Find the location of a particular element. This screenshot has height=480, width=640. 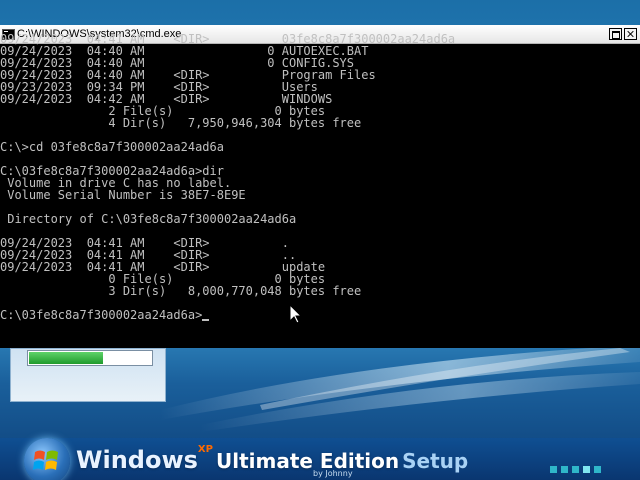

console-line: C:\03fe8c8a7f300002aa24ad6a> is located at coordinates (320, 315).